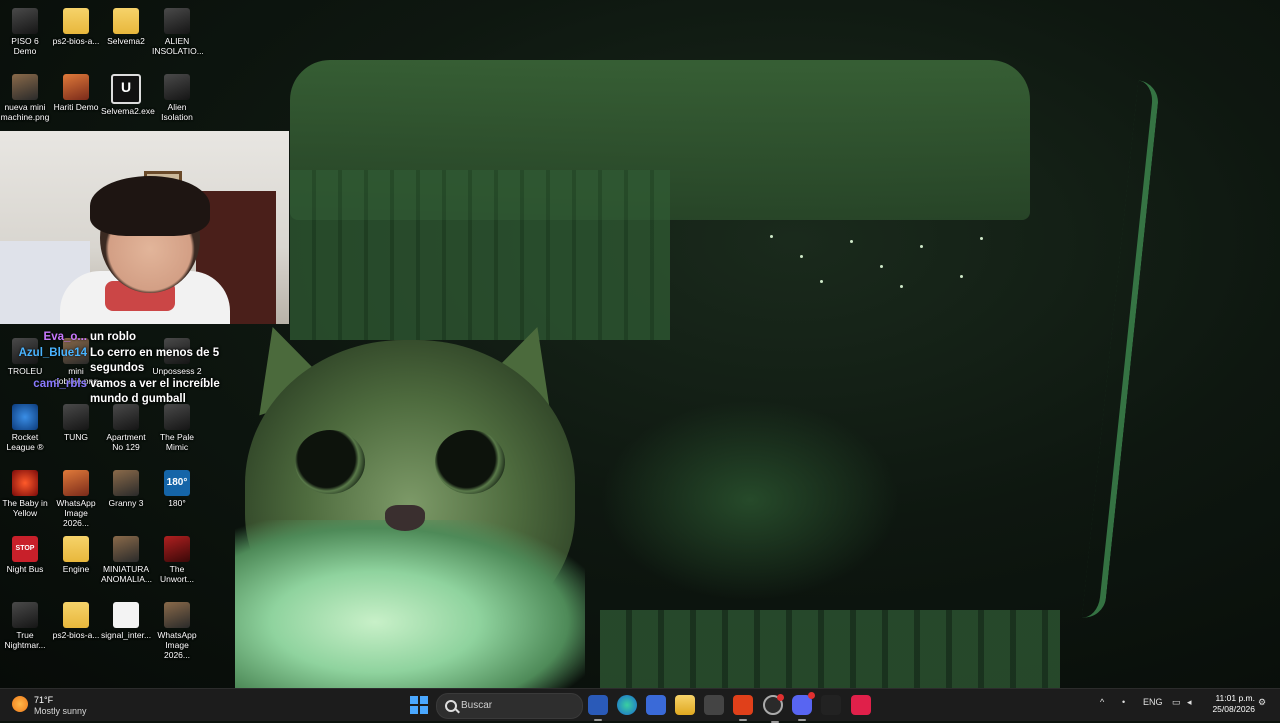 Image resolution: width=1280 pixels, height=723 pixels. I want to click on taskbar-app-store-icon, so click(598, 708).